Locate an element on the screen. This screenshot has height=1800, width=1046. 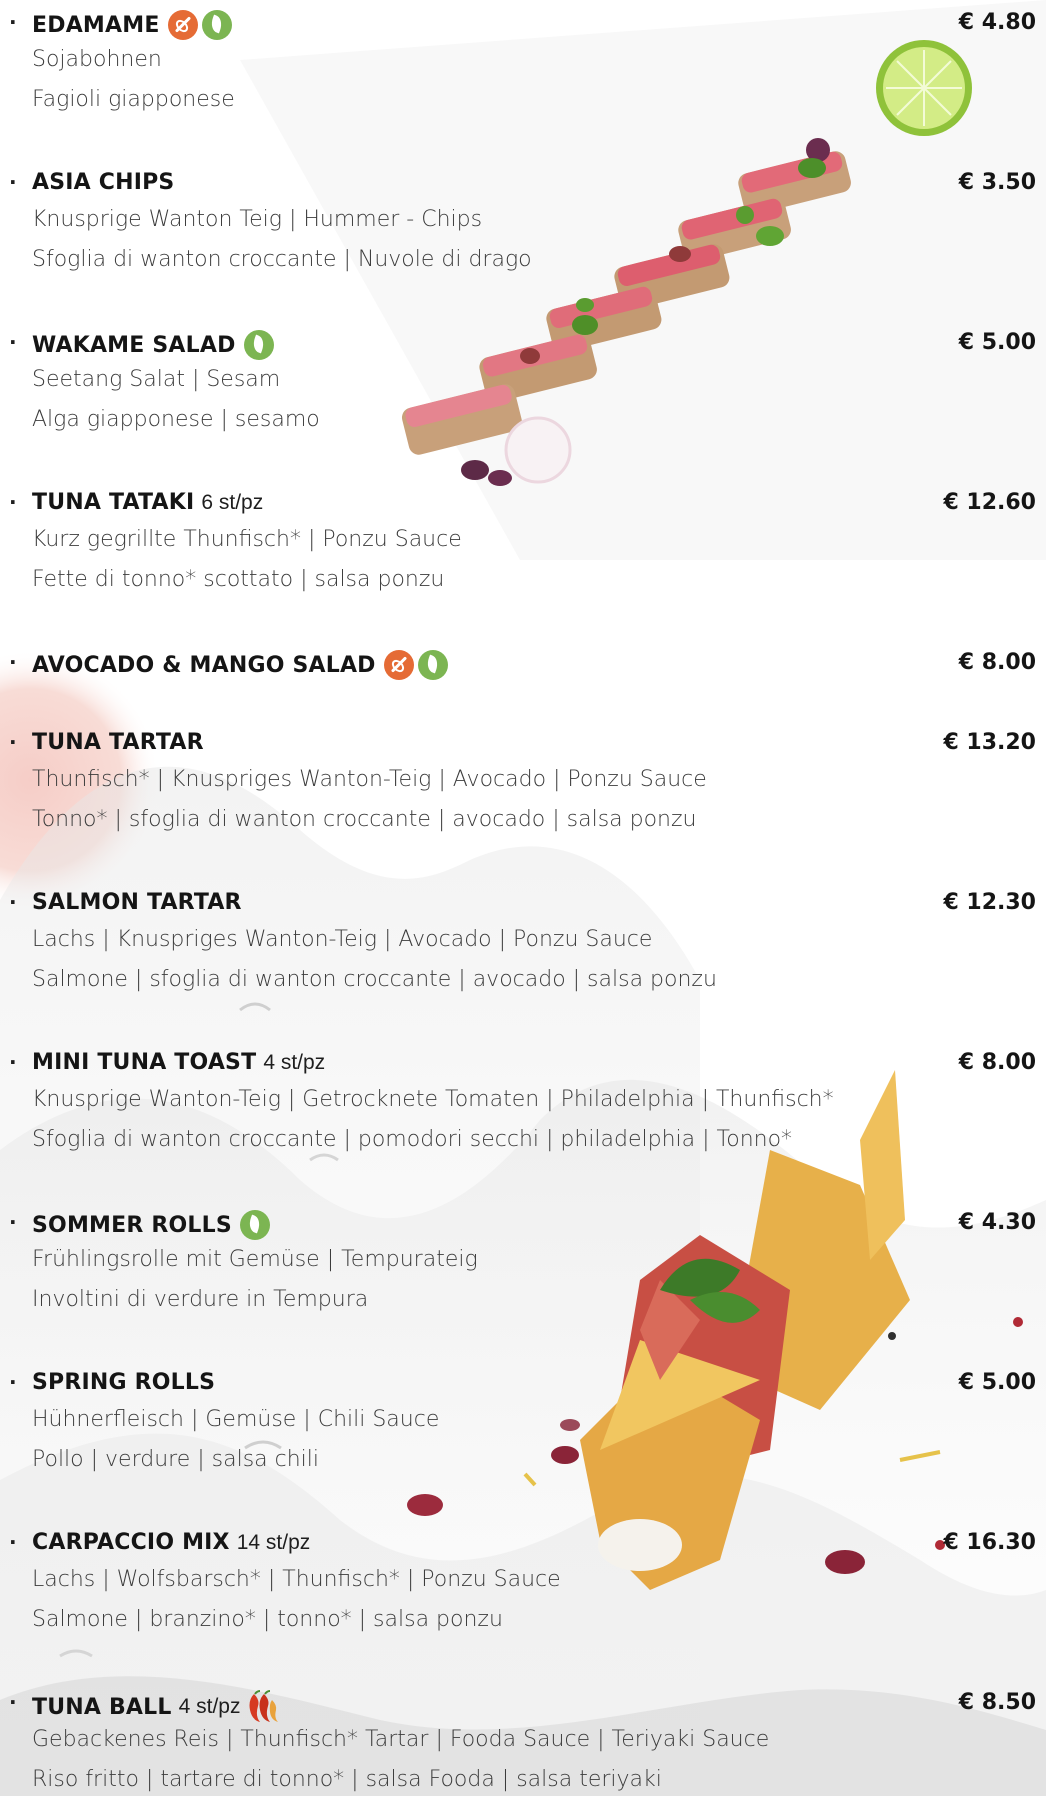
chili-pepper-icon is located at coordinates (264, 1706).